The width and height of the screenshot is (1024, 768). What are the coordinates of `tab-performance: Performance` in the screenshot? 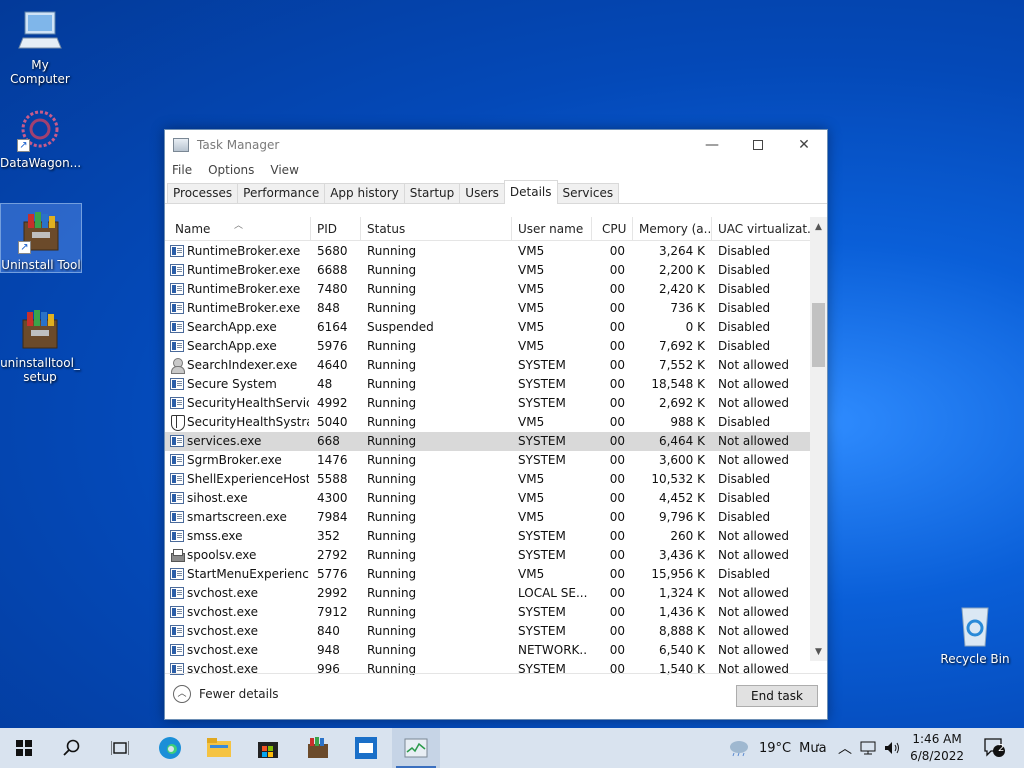 It's located at (281, 193).